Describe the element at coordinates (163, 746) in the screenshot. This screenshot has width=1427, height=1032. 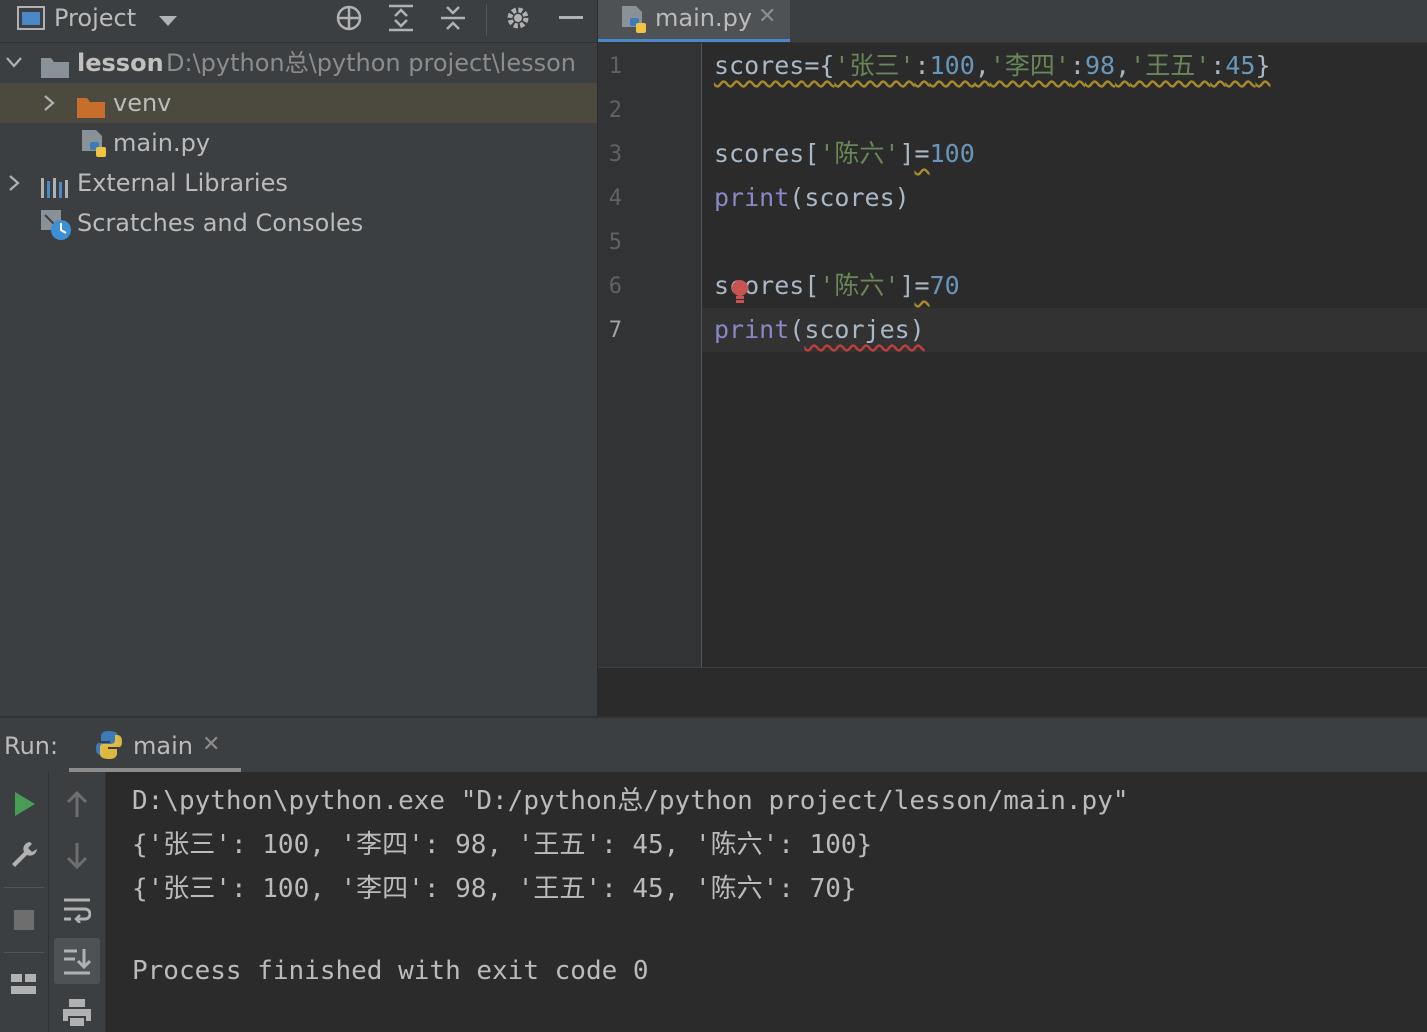
I see `run-tab-label: main` at that location.